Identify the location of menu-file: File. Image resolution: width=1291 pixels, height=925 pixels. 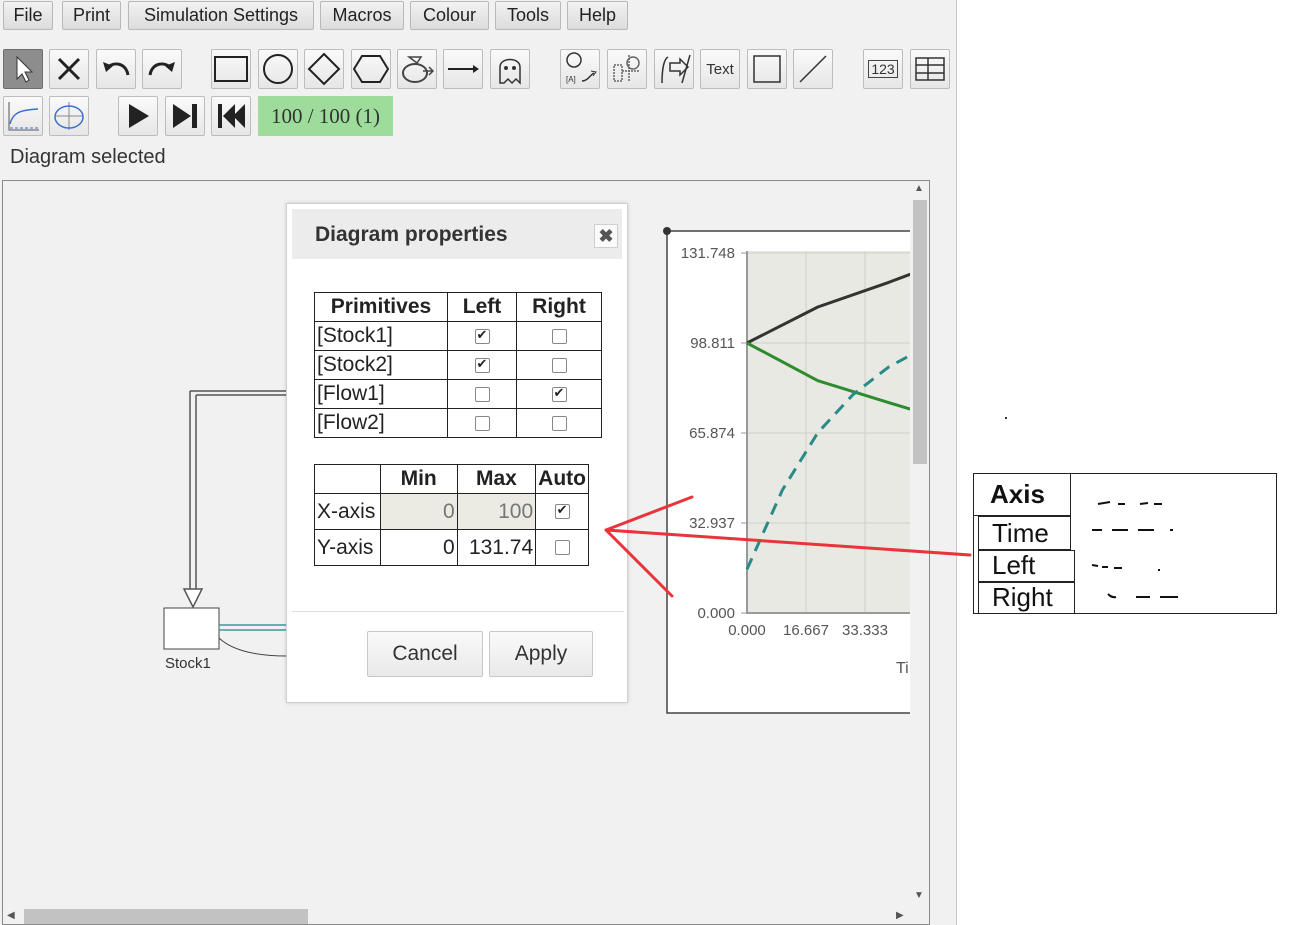
(28, 15).